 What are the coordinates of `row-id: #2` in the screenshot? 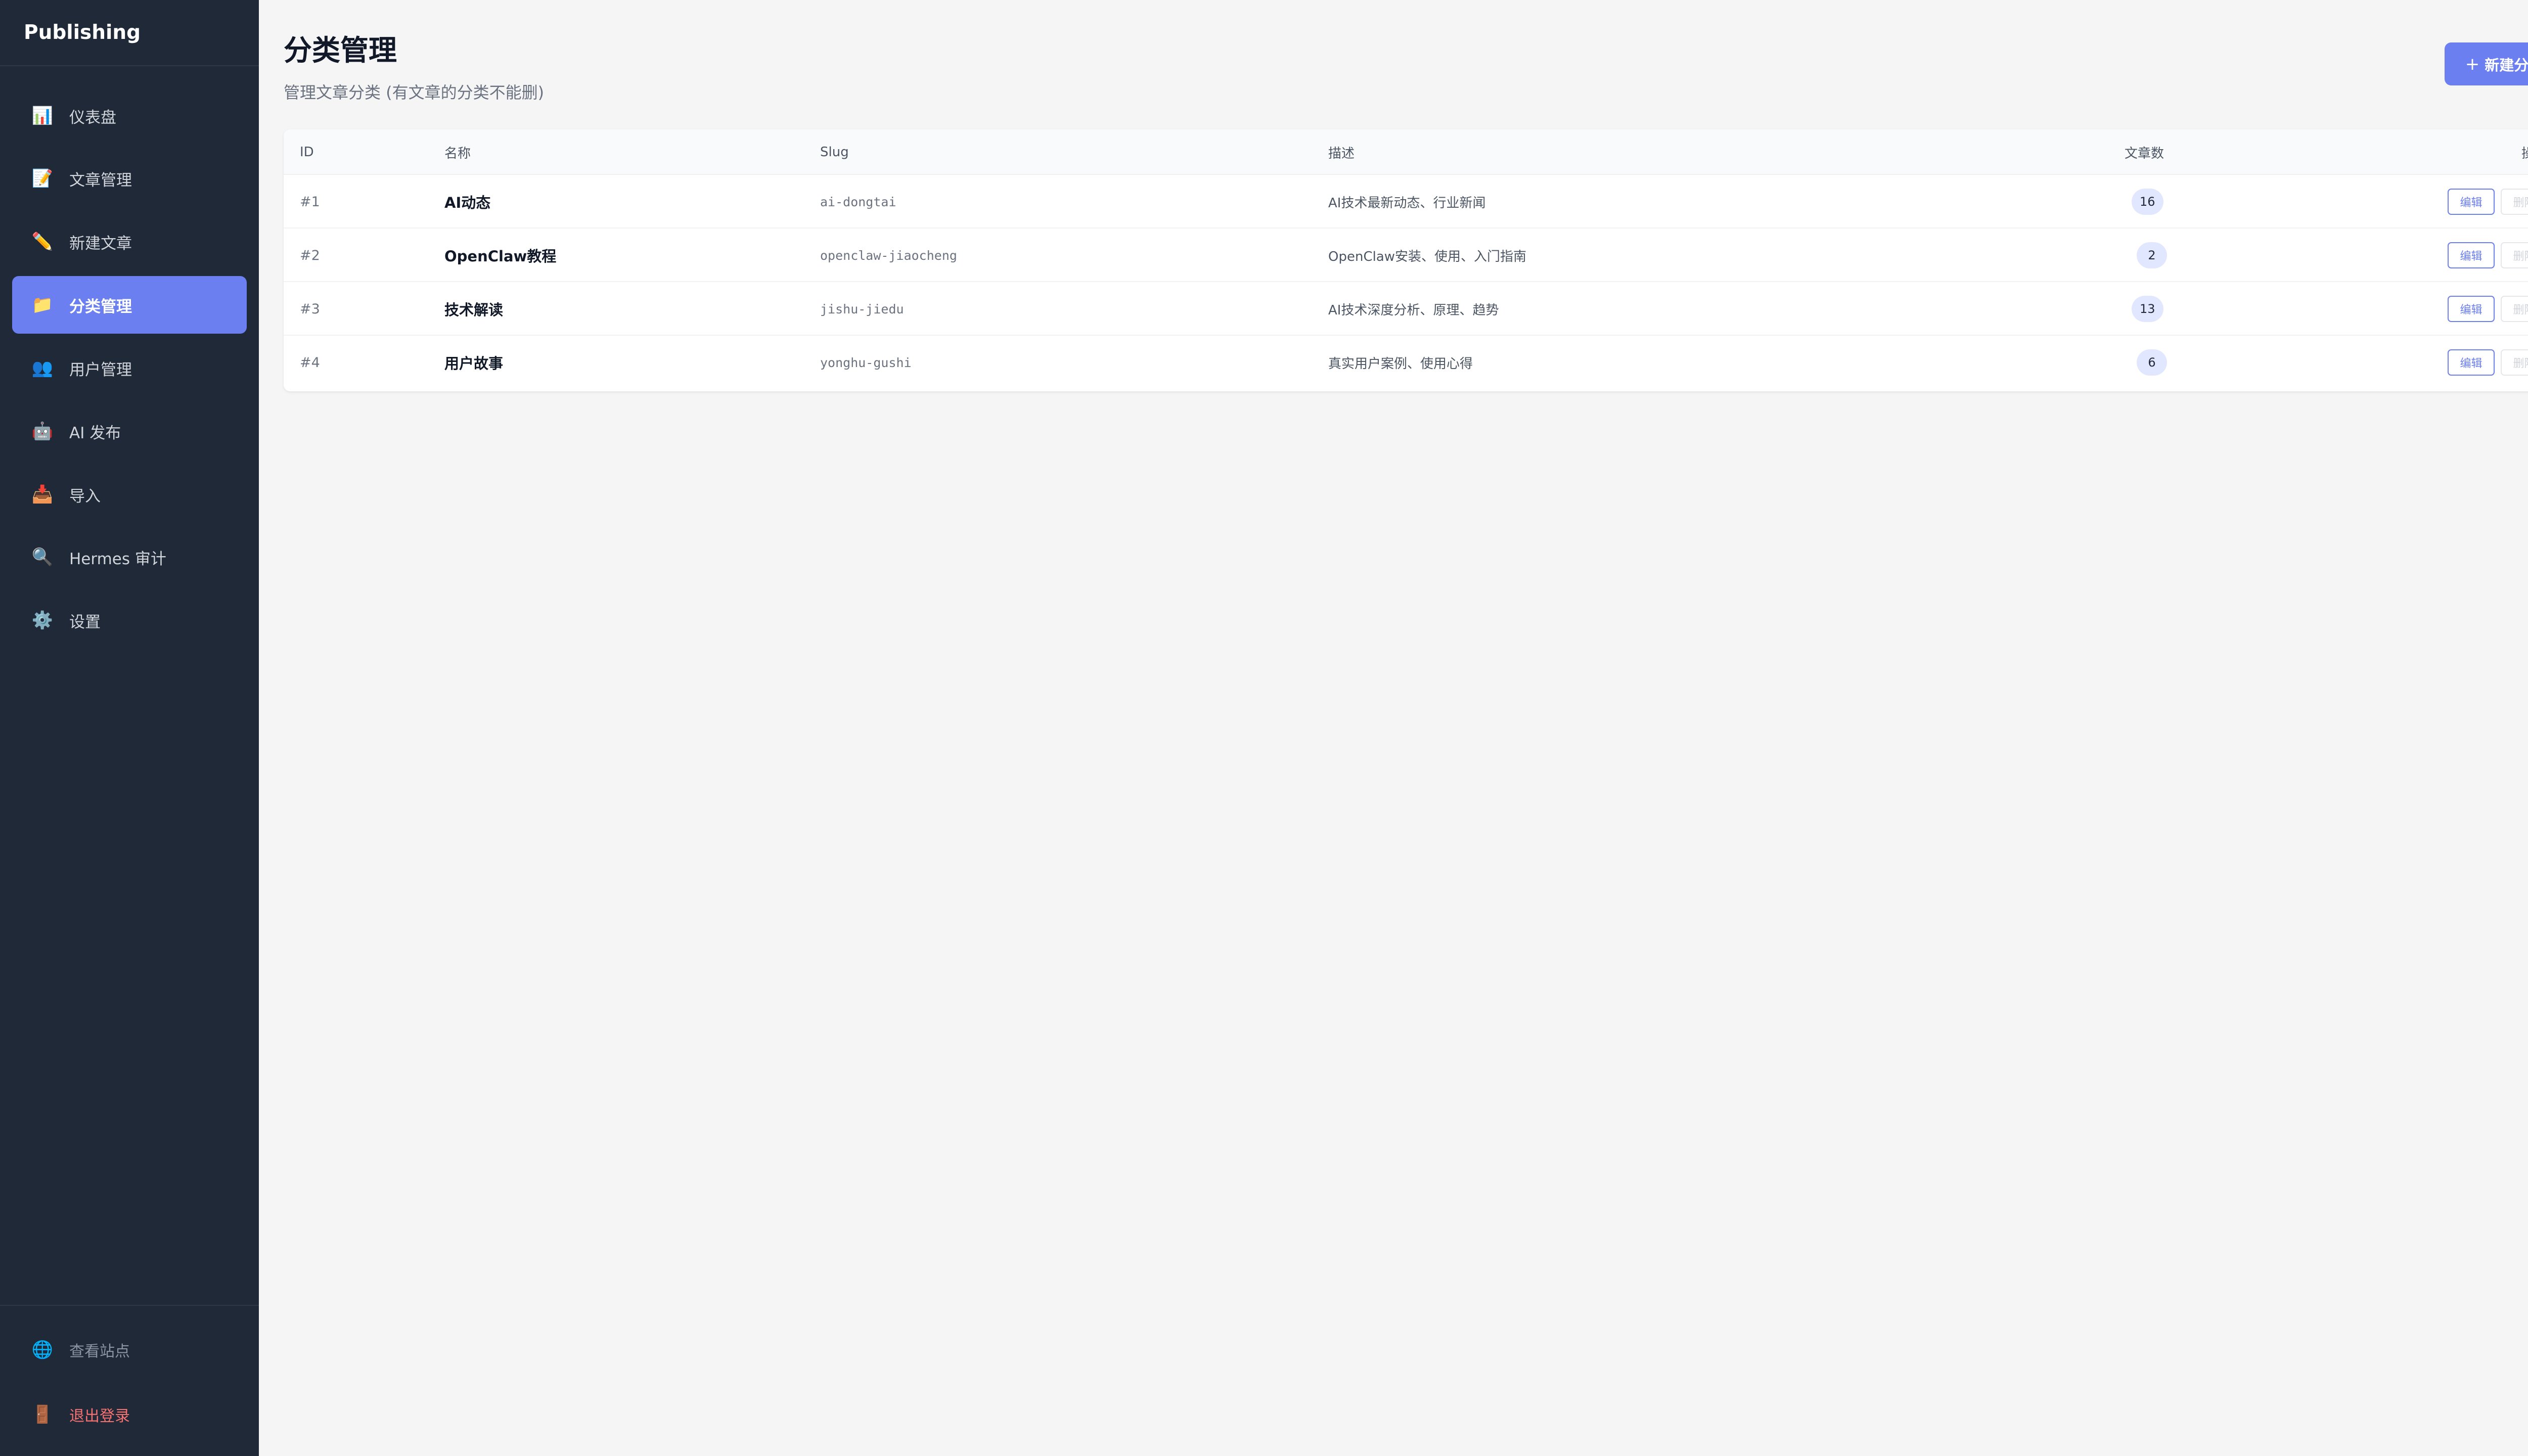 It's located at (310, 255).